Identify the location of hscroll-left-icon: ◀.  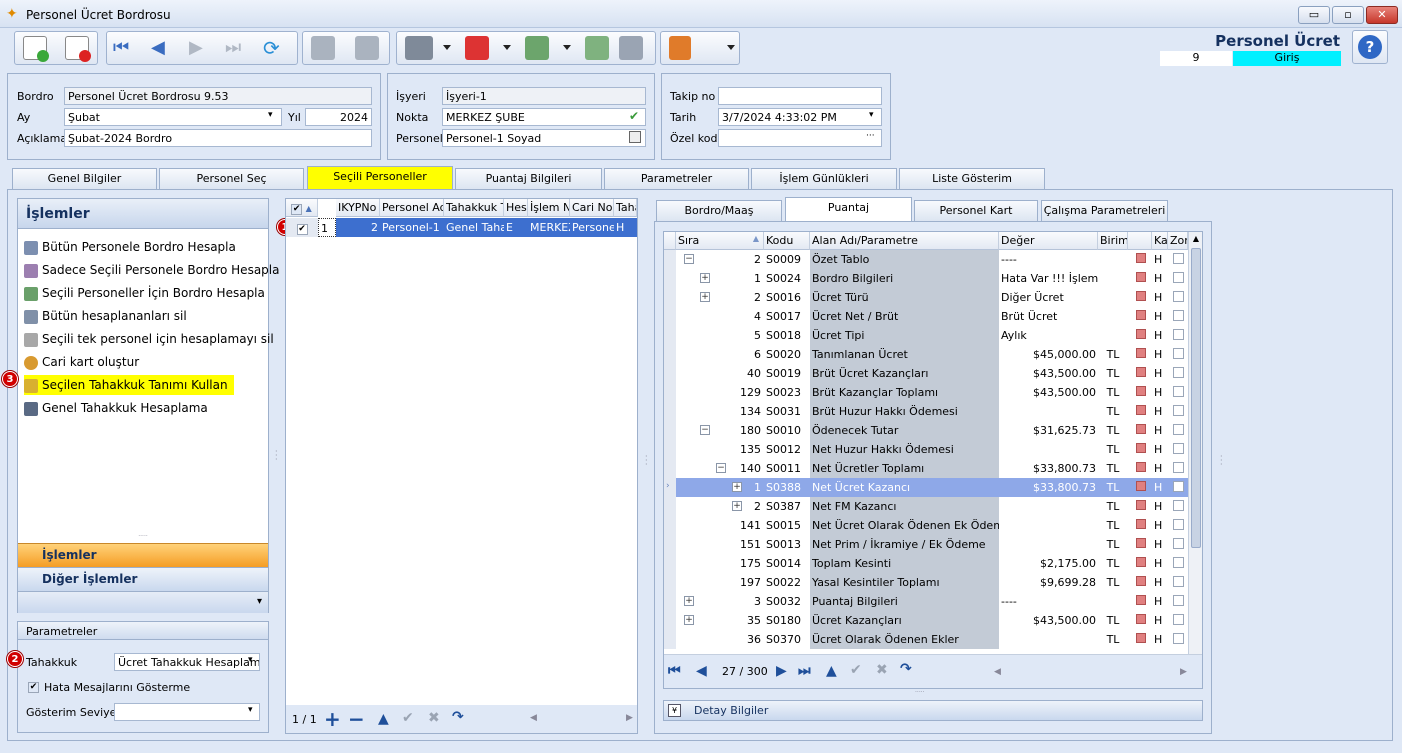
(533, 718).